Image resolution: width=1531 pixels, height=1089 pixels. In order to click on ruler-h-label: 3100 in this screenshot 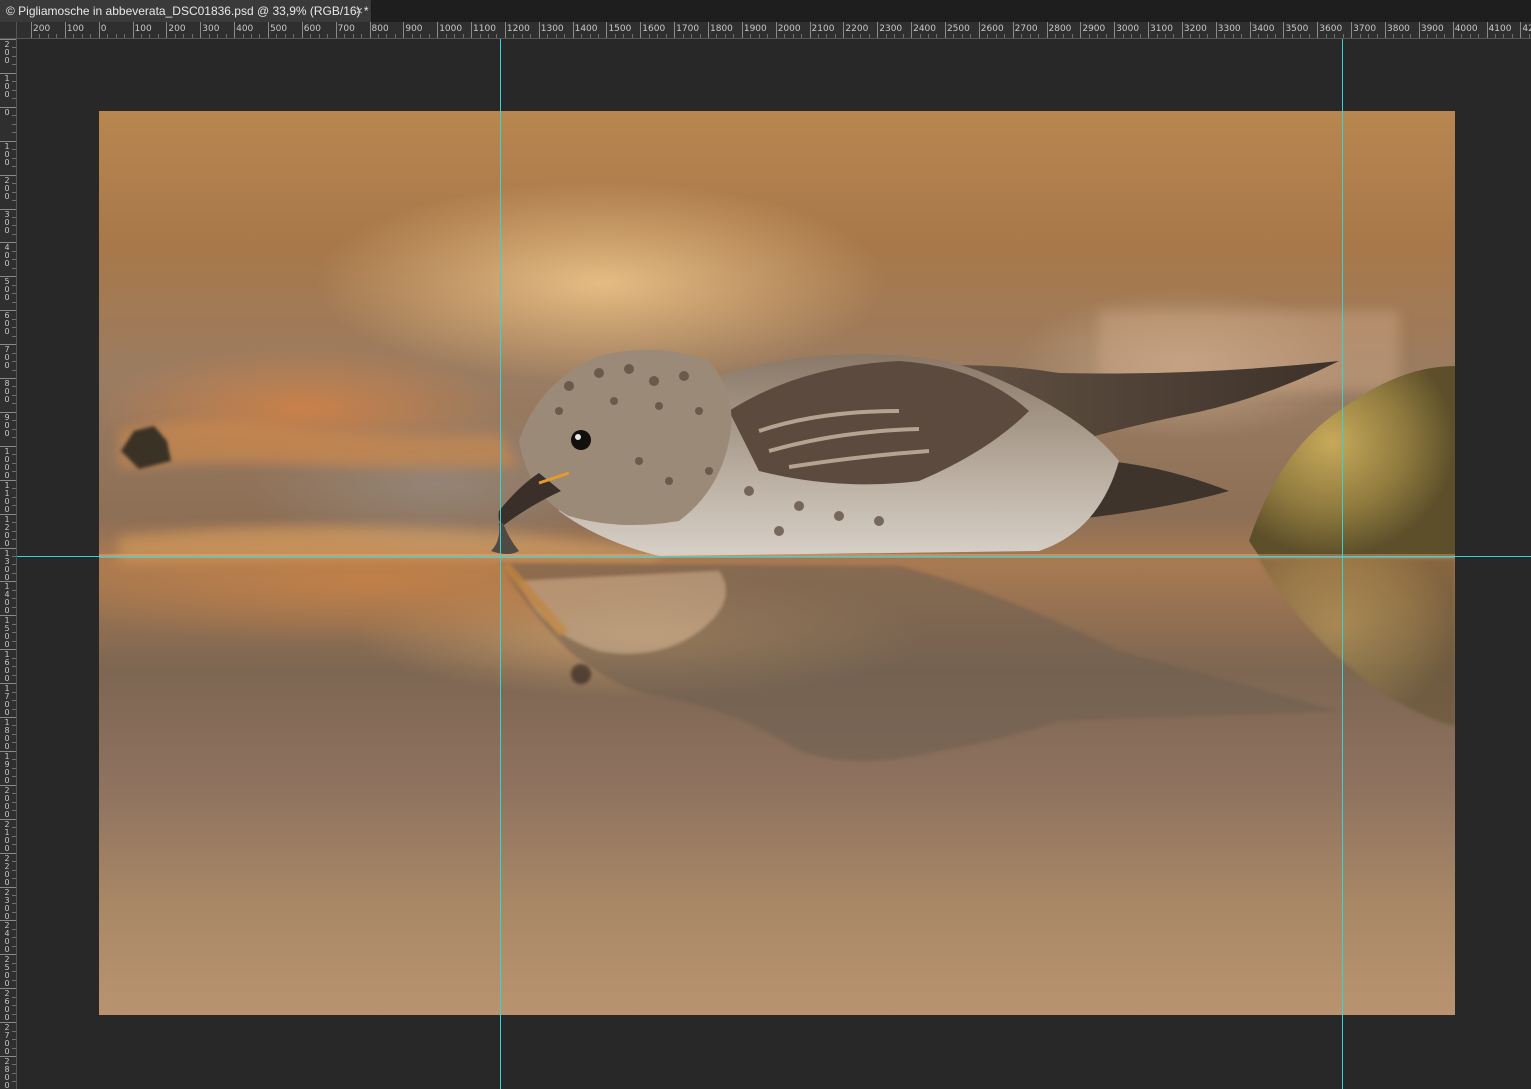, I will do `click(1161, 29)`.